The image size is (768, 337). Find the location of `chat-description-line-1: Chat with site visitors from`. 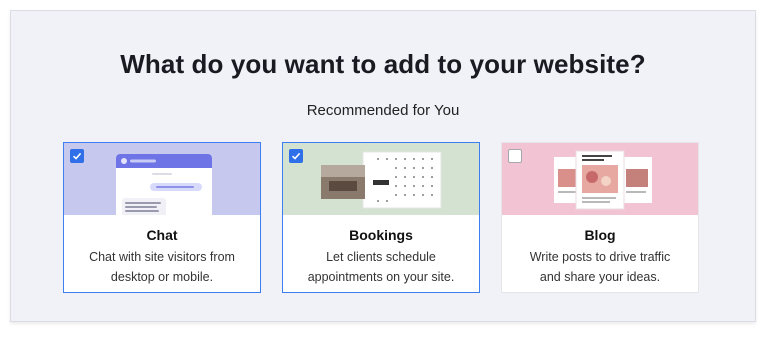

chat-description-line-1: Chat with site visitors from is located at coordinates (162, 257).